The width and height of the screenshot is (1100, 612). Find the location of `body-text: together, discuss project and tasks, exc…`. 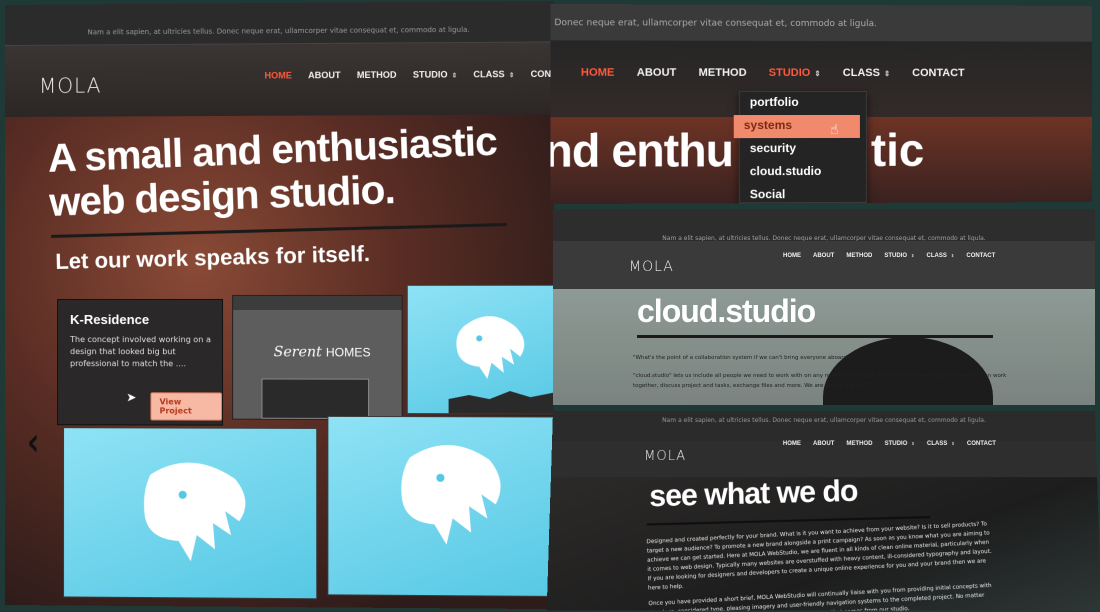

body-text: together, discuss project and tasks, exc… is located at coordinates (751, 386).